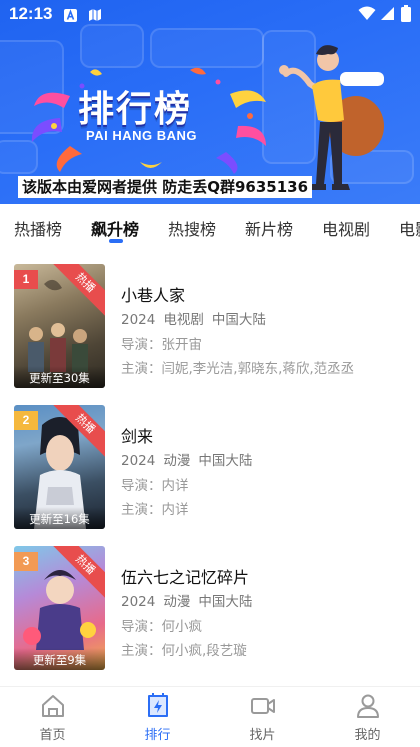  What do you see at coordinates (185, 576) in the screenshot?
I see `item-title: 伍六七之记忆碎片` at bounding box center [185, 576].